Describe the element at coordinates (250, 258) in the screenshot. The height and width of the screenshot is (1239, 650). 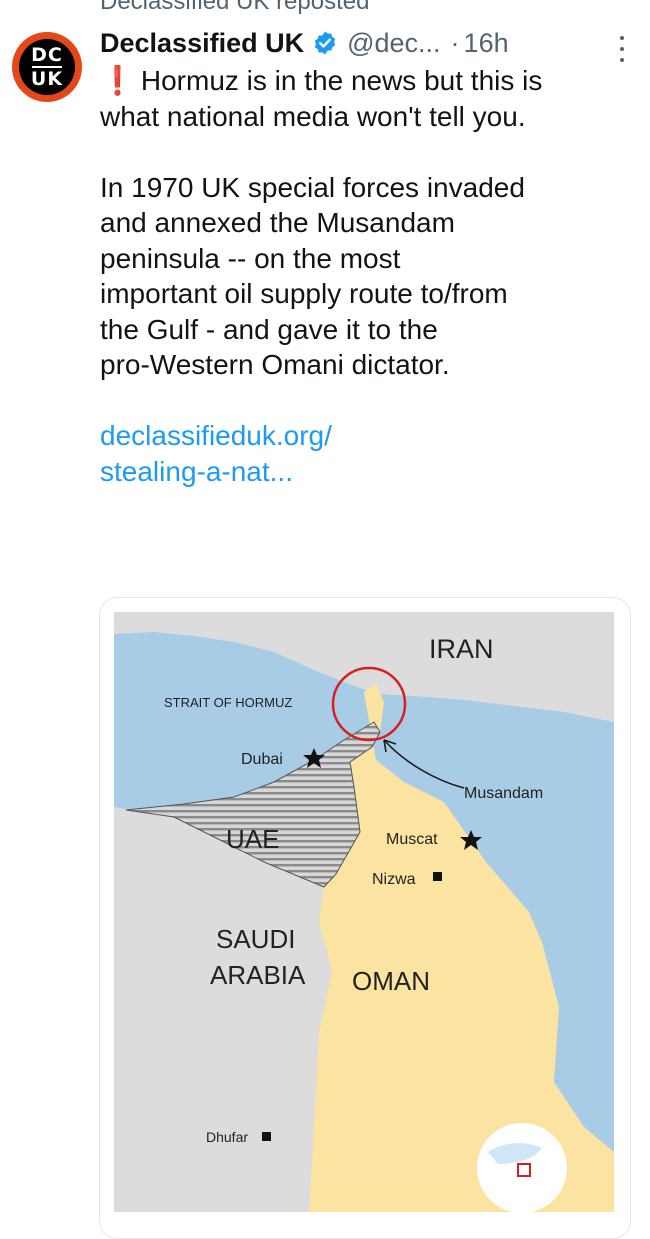
I see `post-text-line: peninsula -- on the most` at that location.